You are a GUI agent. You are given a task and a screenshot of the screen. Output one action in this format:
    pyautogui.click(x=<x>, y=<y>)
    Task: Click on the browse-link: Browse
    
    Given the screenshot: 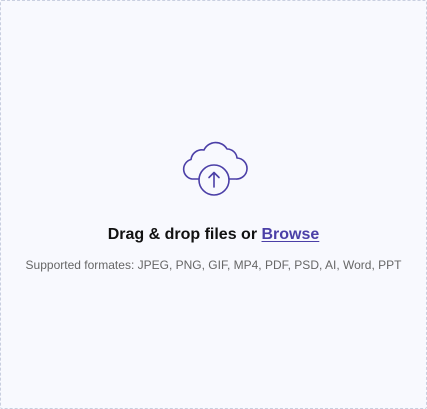 What is the action you would take?
    pyautogui.click(x=291, y=234)
    